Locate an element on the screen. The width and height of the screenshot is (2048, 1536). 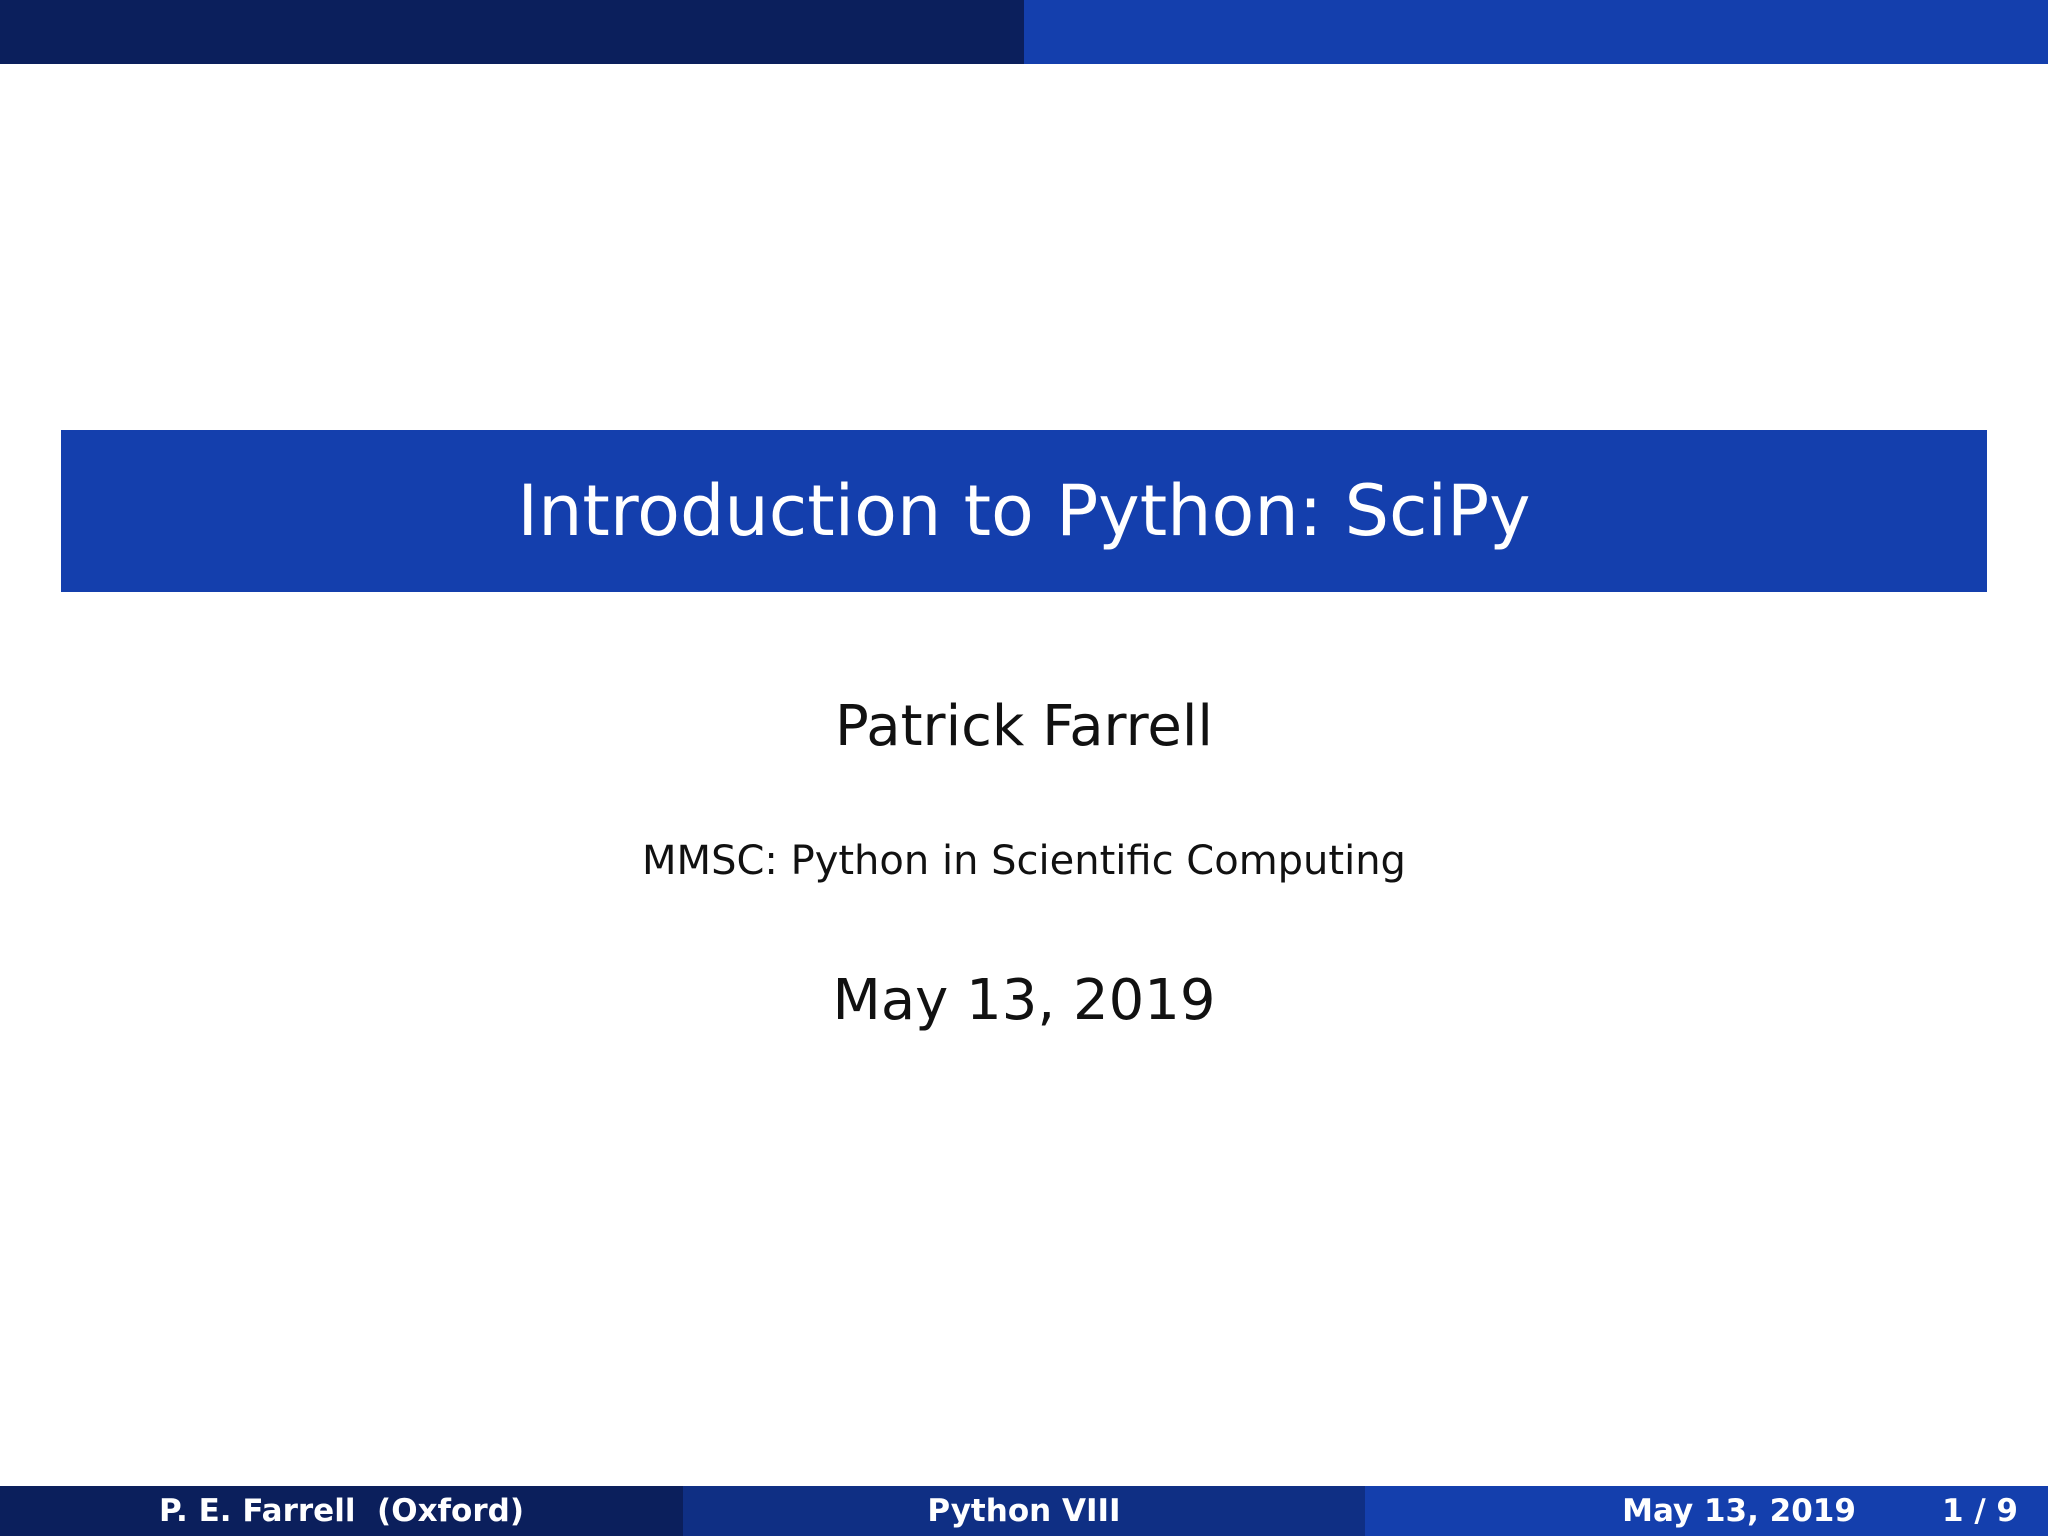
top-bar-right-segment is located at coordinates (1536, 32).